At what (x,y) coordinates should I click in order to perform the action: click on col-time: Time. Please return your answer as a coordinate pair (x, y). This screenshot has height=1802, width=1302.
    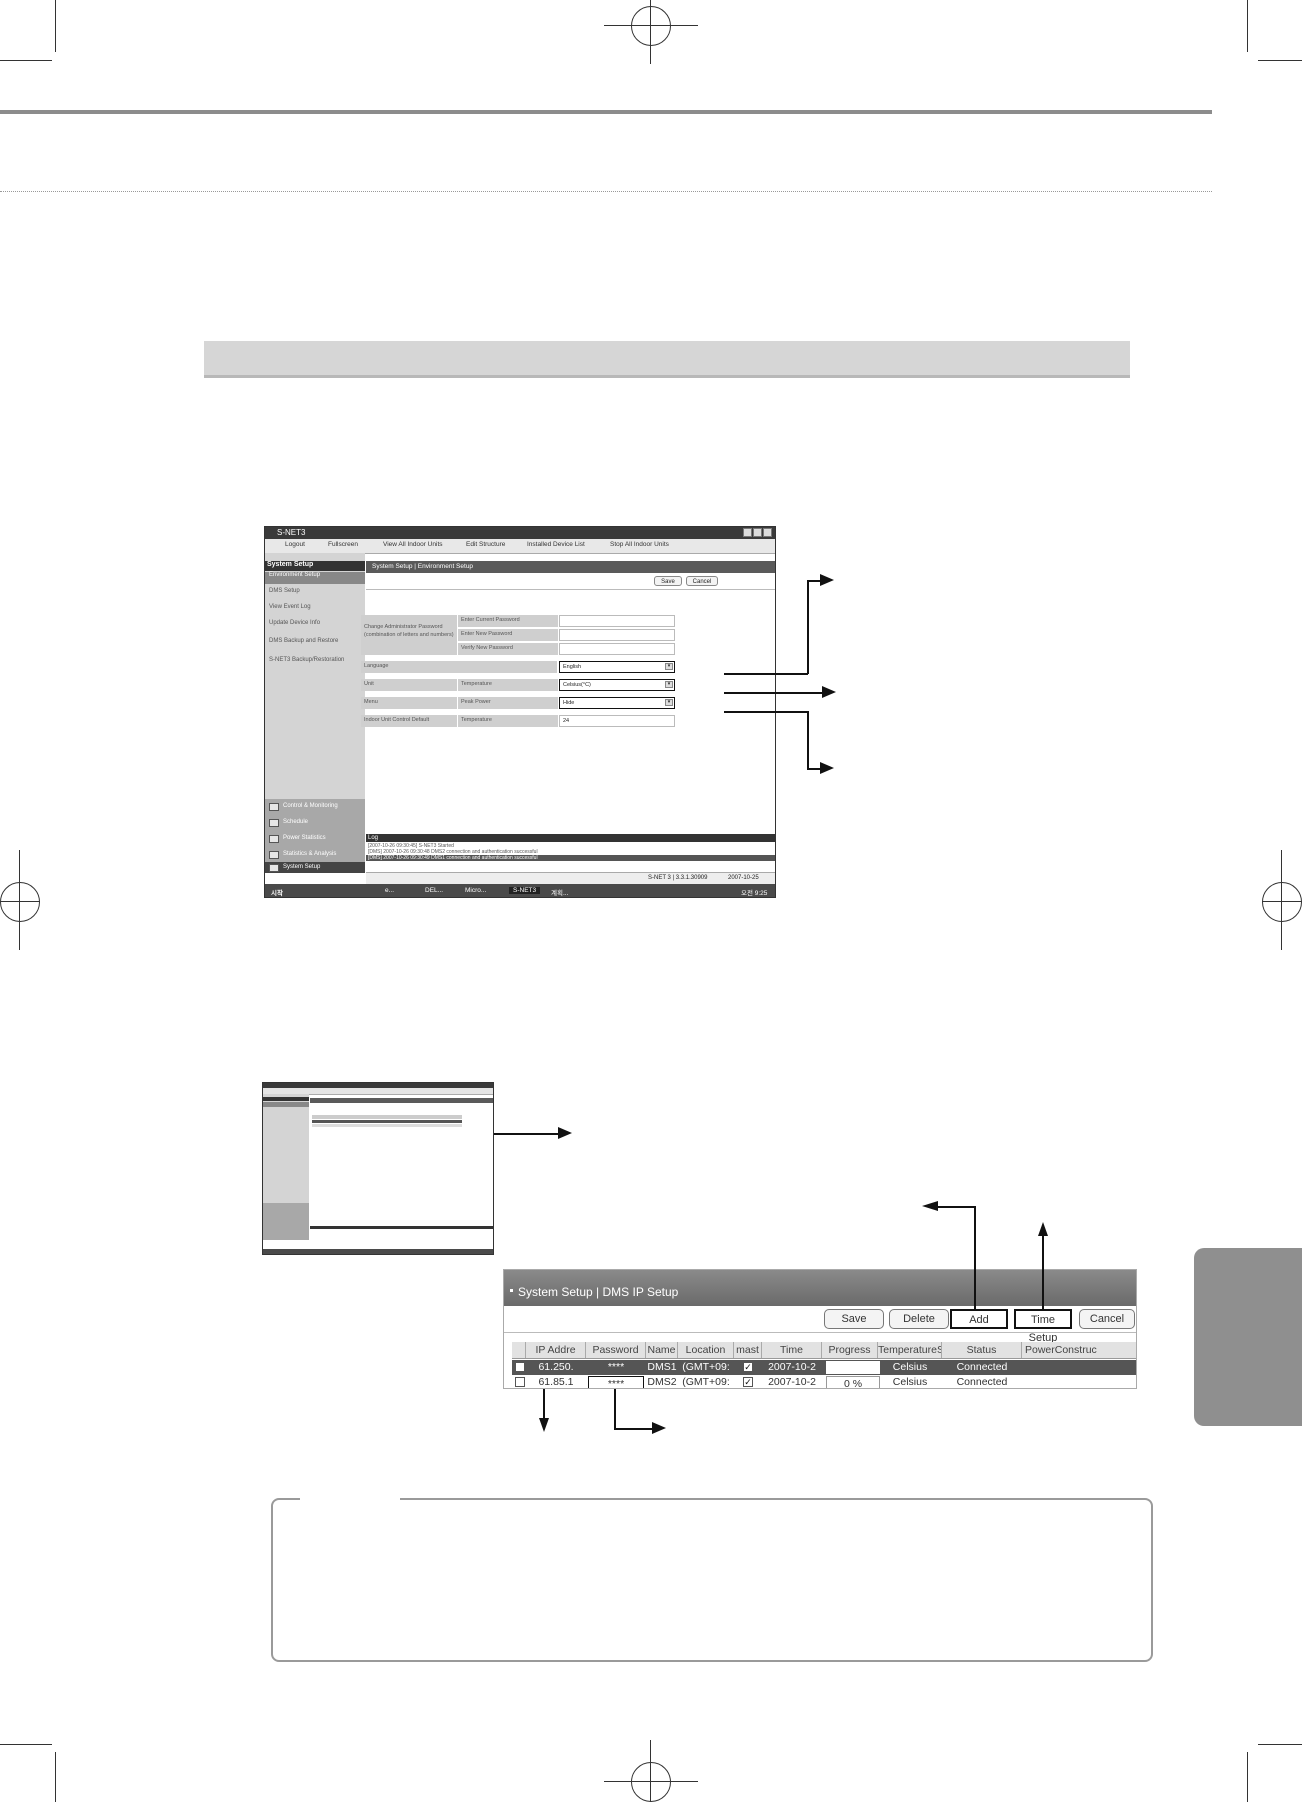
    Looking at the image, I should click on (792, 1350).